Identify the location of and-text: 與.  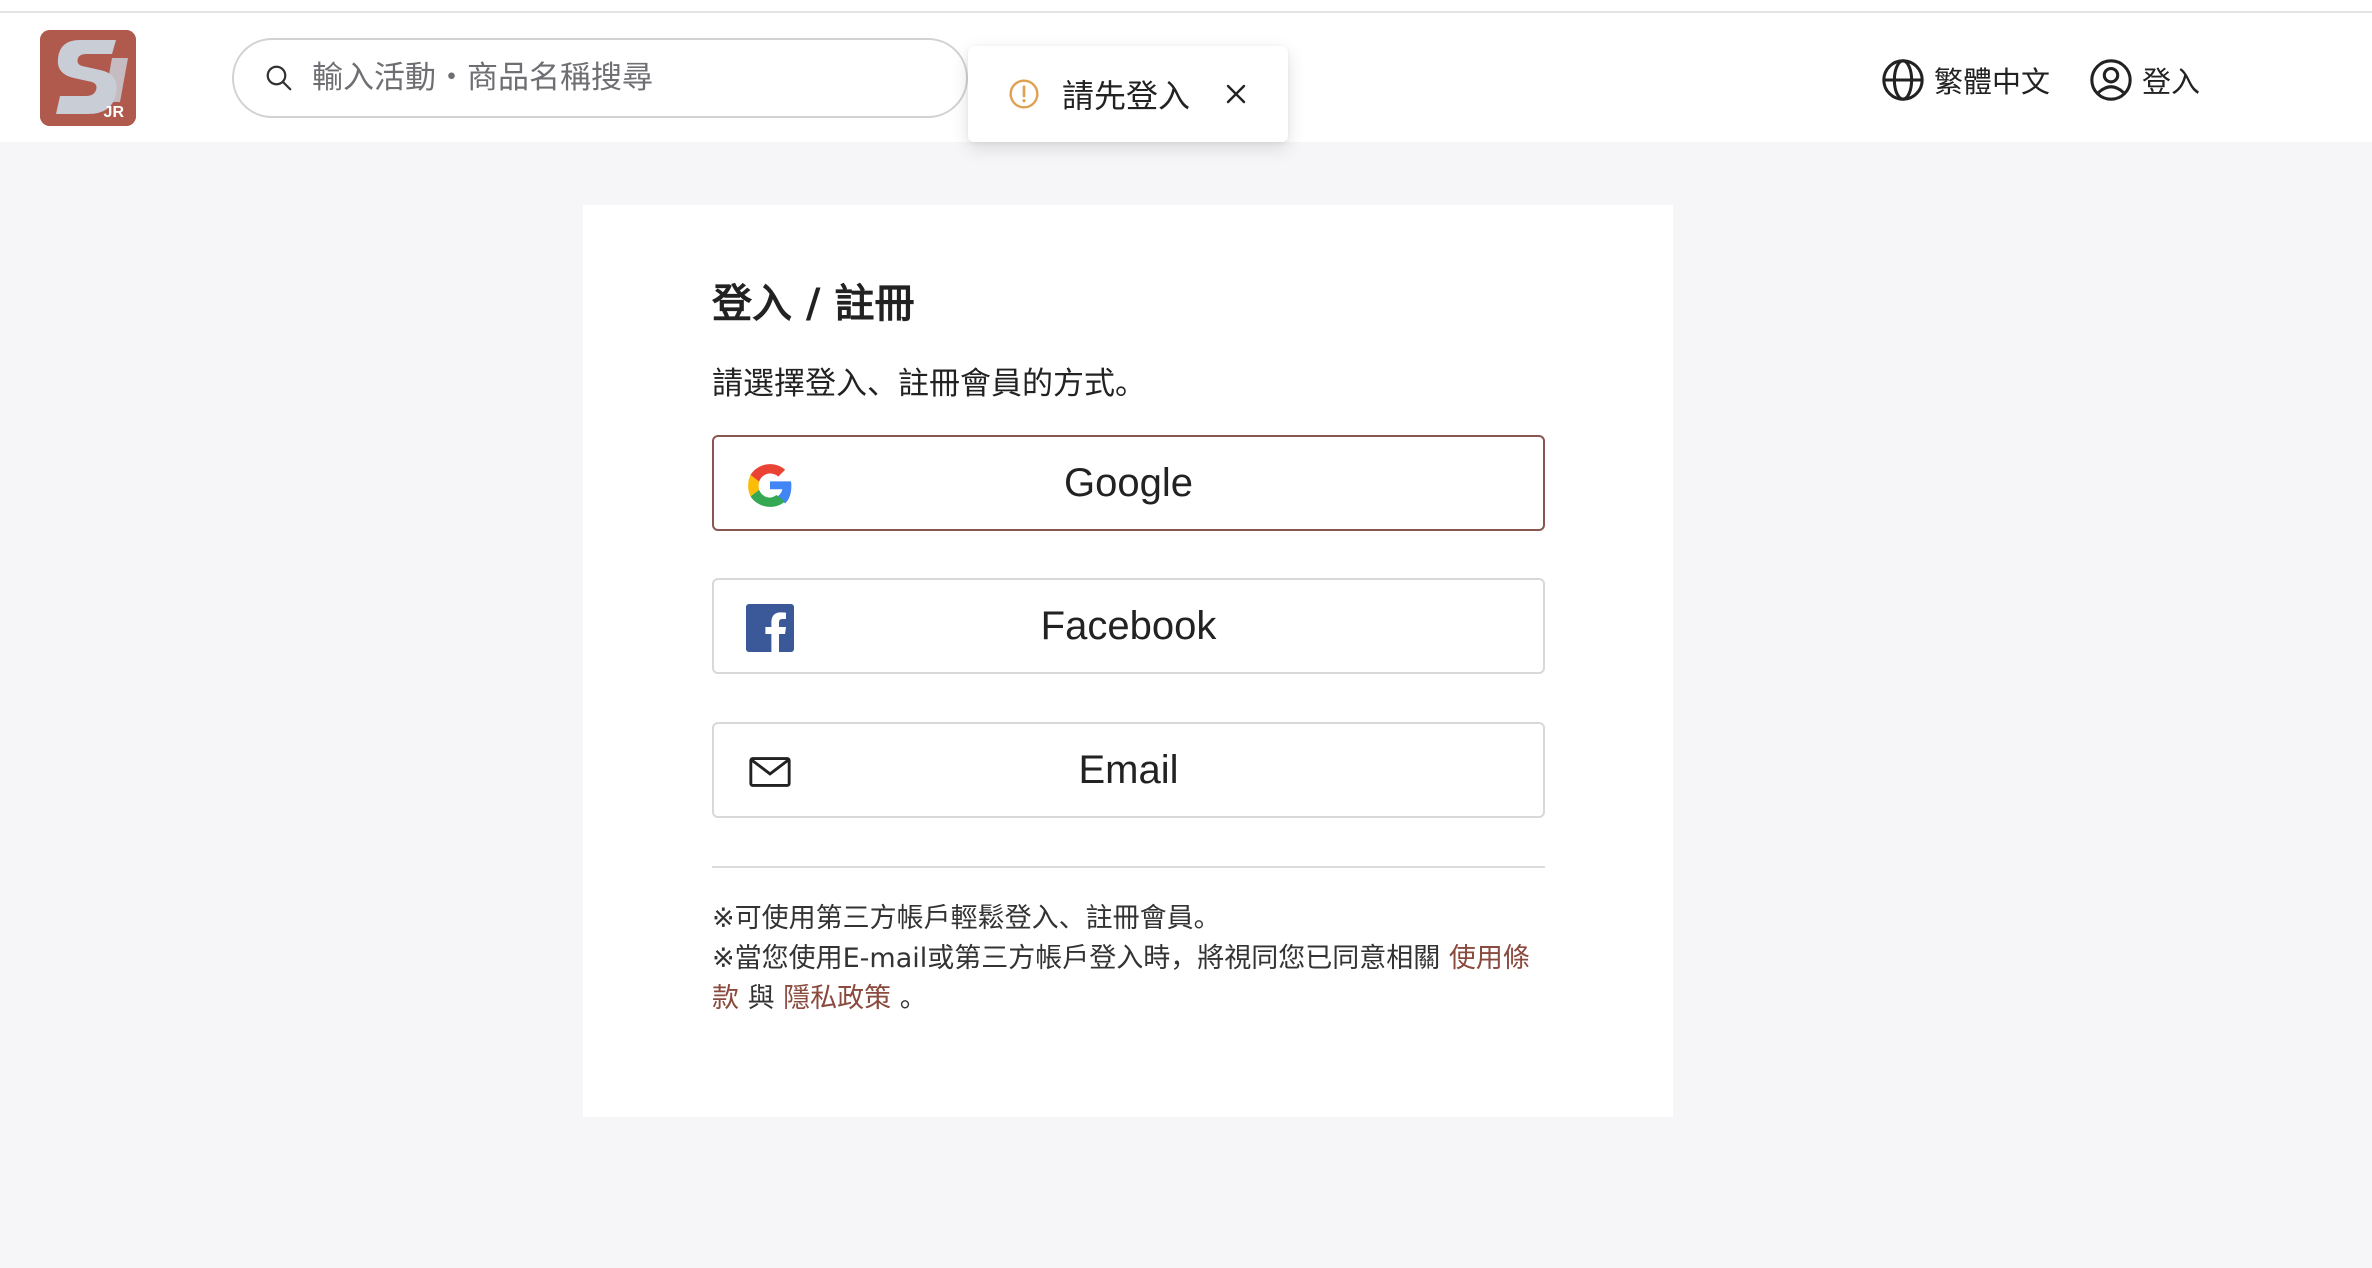
(761, 998).